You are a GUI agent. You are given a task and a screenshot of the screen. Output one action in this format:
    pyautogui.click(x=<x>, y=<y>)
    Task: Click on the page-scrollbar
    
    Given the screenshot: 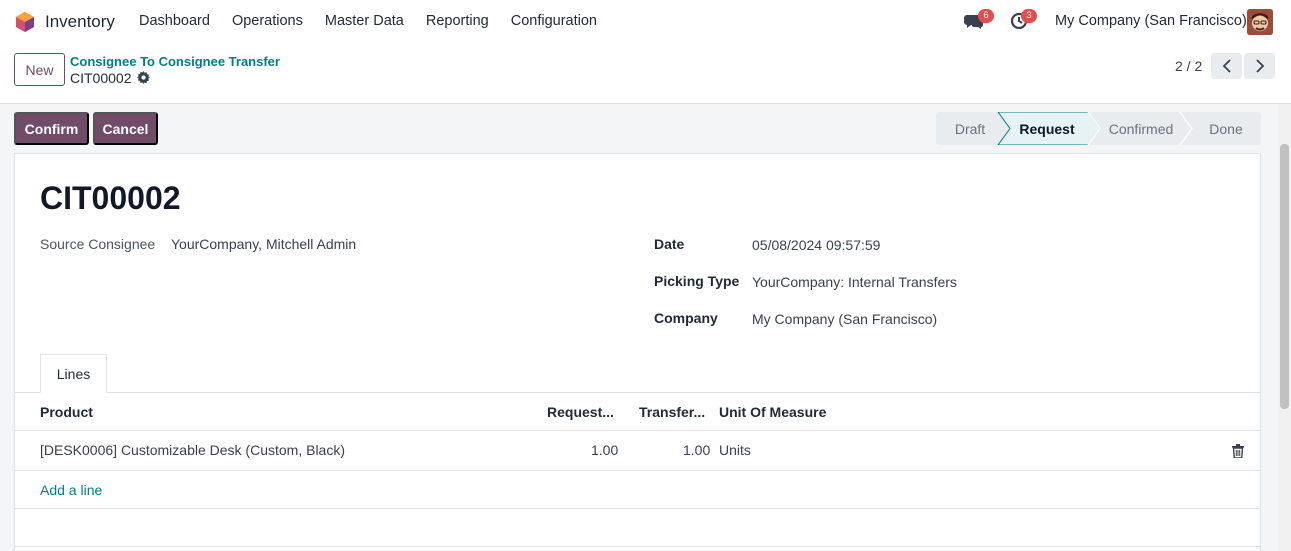 What is the action you would take?
    pyautogui.click(x=1284, y=327)
    